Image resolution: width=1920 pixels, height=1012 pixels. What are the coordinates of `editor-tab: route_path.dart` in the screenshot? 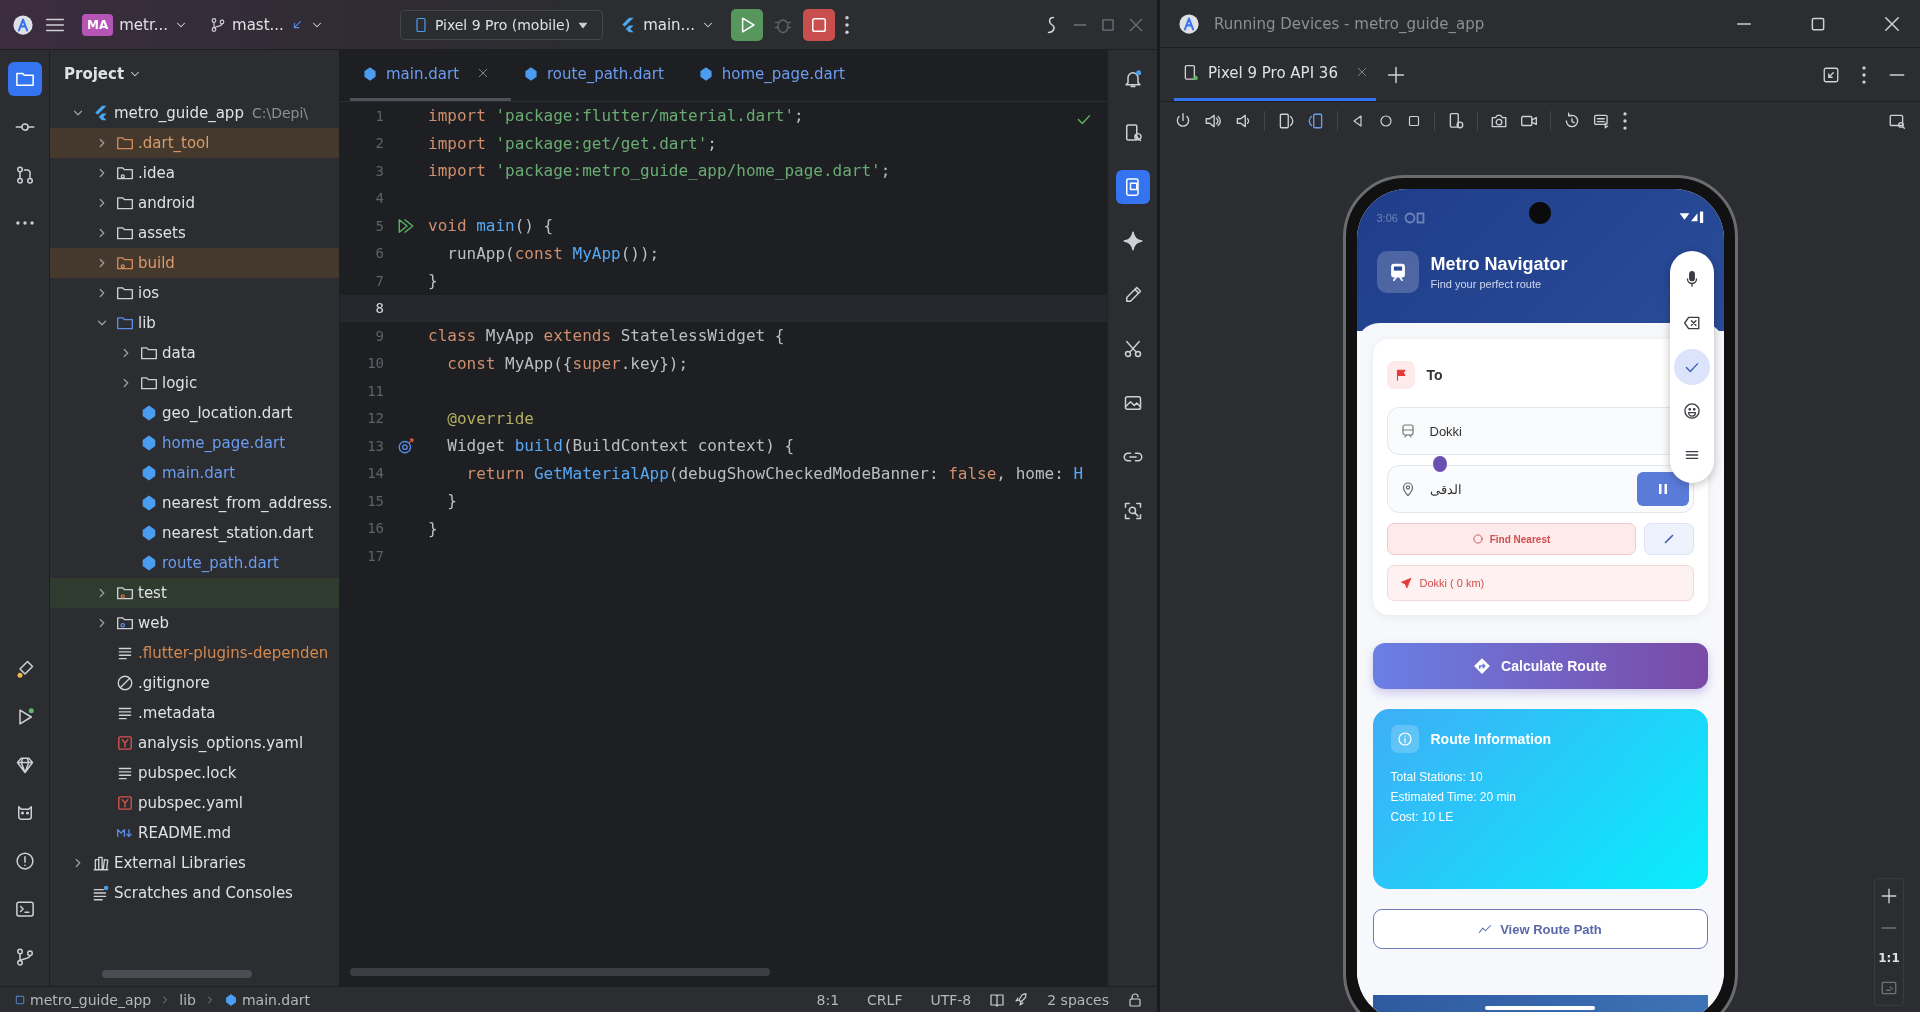 It's located at (598, 75).